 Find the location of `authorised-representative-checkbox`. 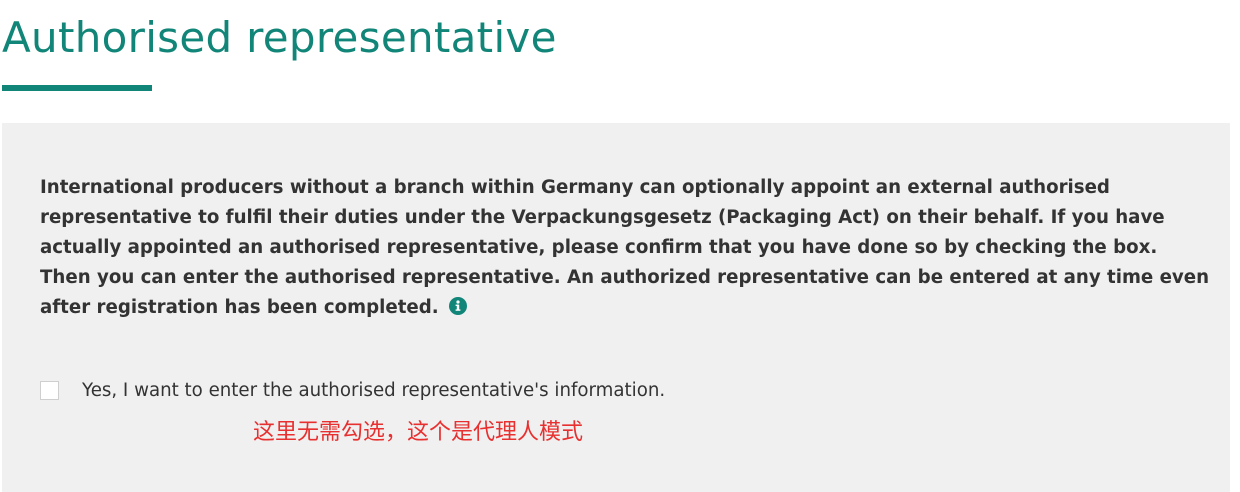

authorised-representative-checkbox is located at coordinates (49, 390).